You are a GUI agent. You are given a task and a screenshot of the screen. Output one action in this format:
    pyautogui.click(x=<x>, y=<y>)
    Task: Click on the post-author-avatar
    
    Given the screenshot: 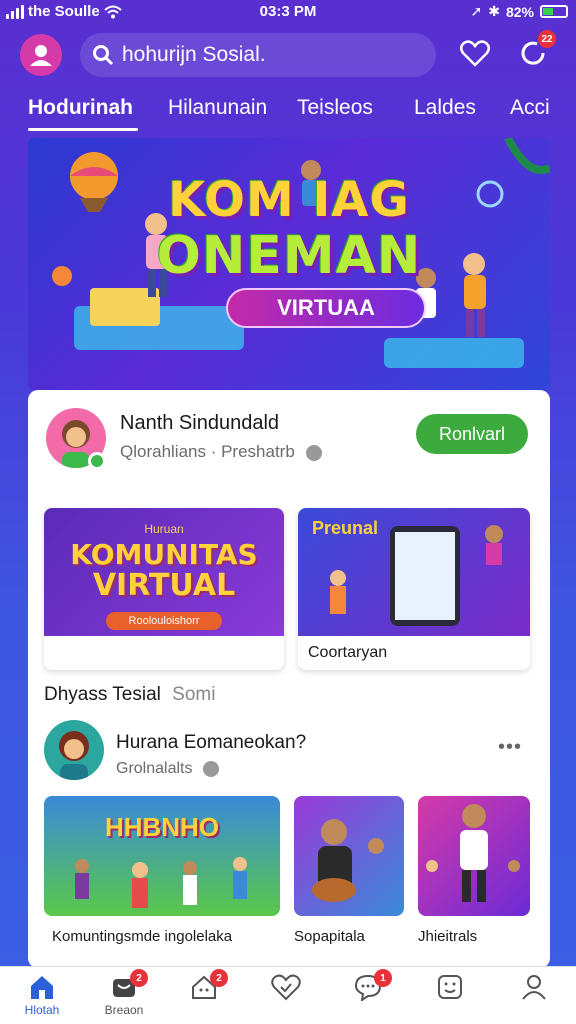 What is the action you would take?
    pyautogui.click(x=74, y=750)
    